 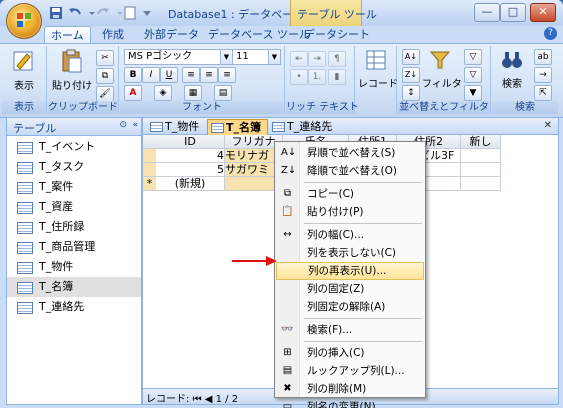 I want to click on maximize-button: □, so click(x=513, y=12).